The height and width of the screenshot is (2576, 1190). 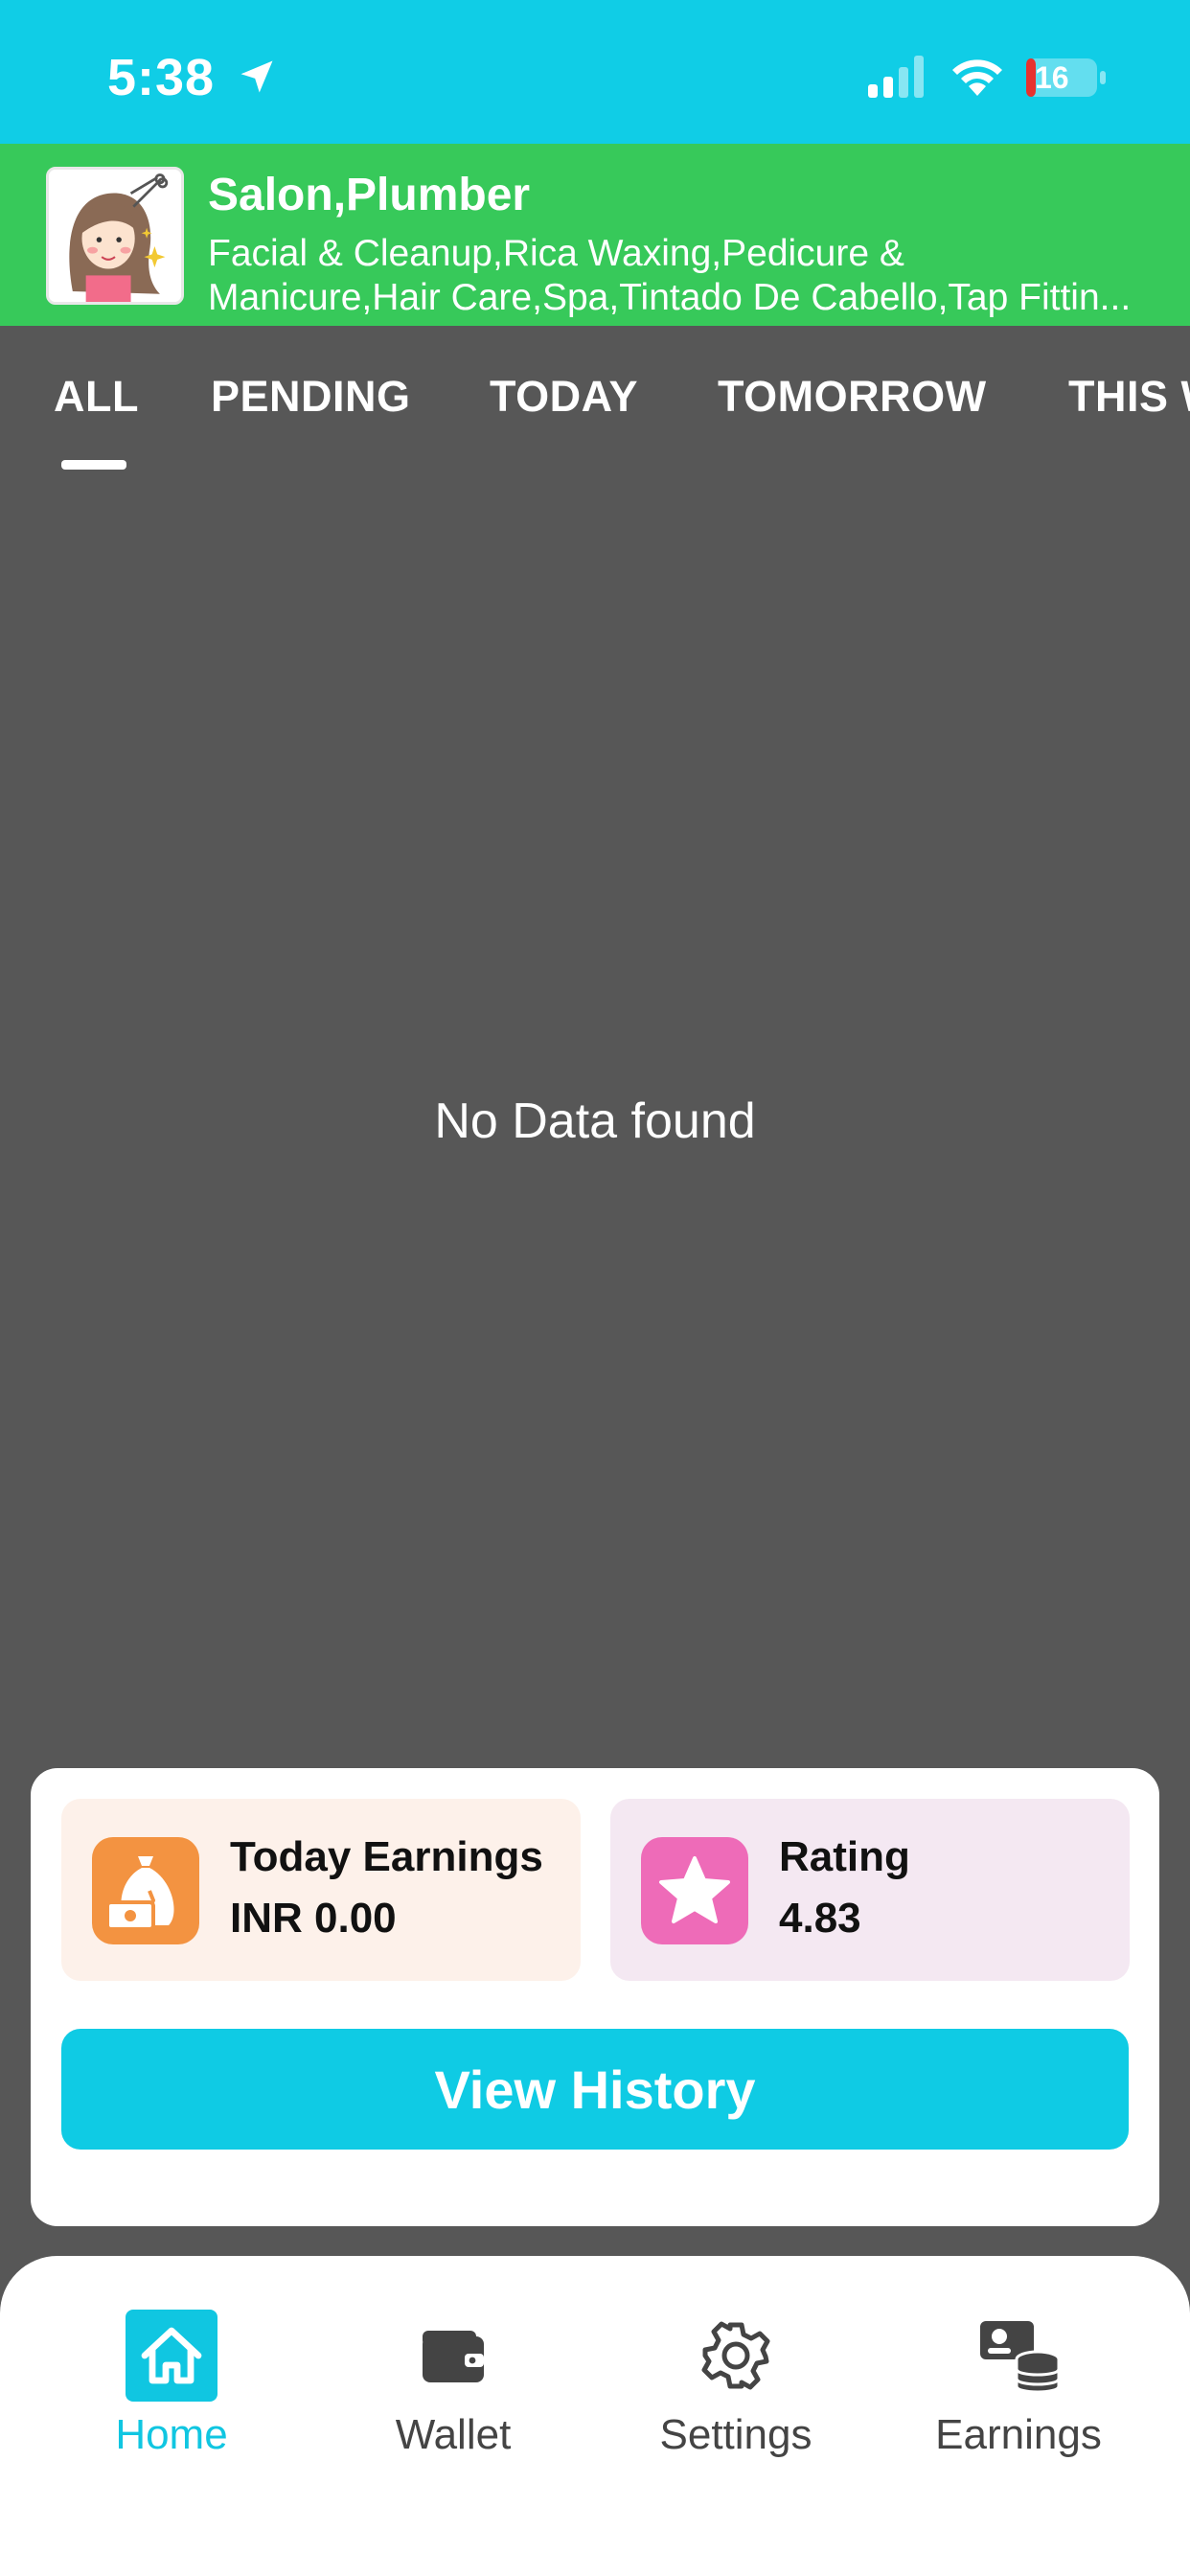 I want to click on nav-earnings: Earnings, so click(x=1018, y=2384).